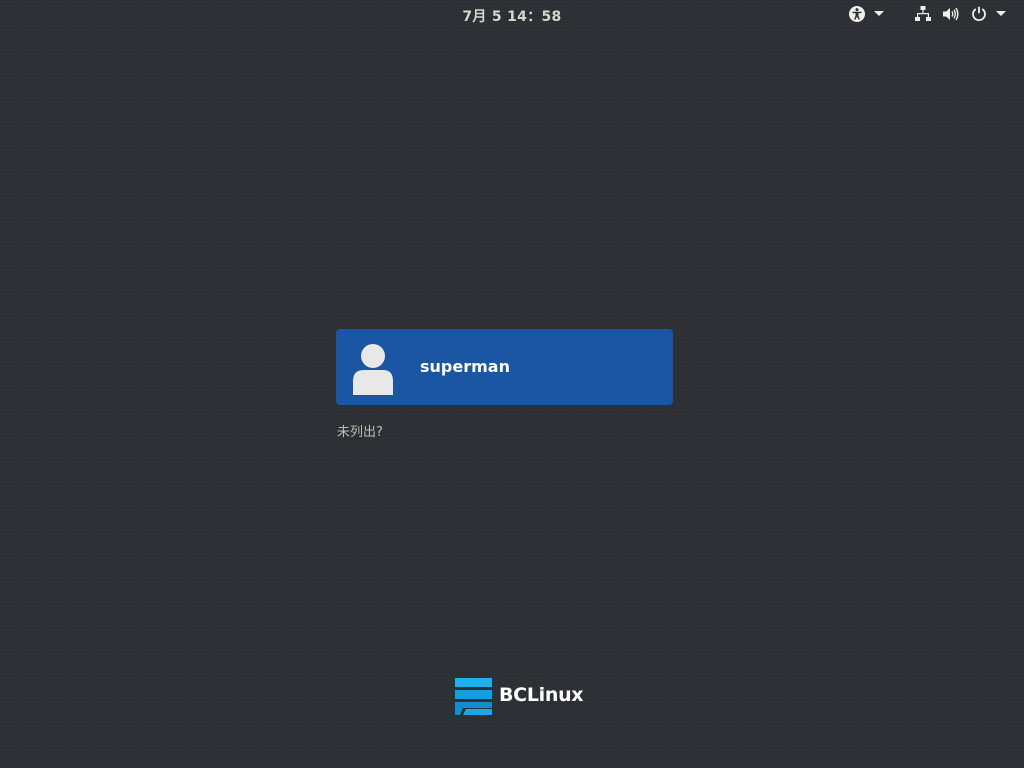  I want to click on system-menu, so click(960, 14).